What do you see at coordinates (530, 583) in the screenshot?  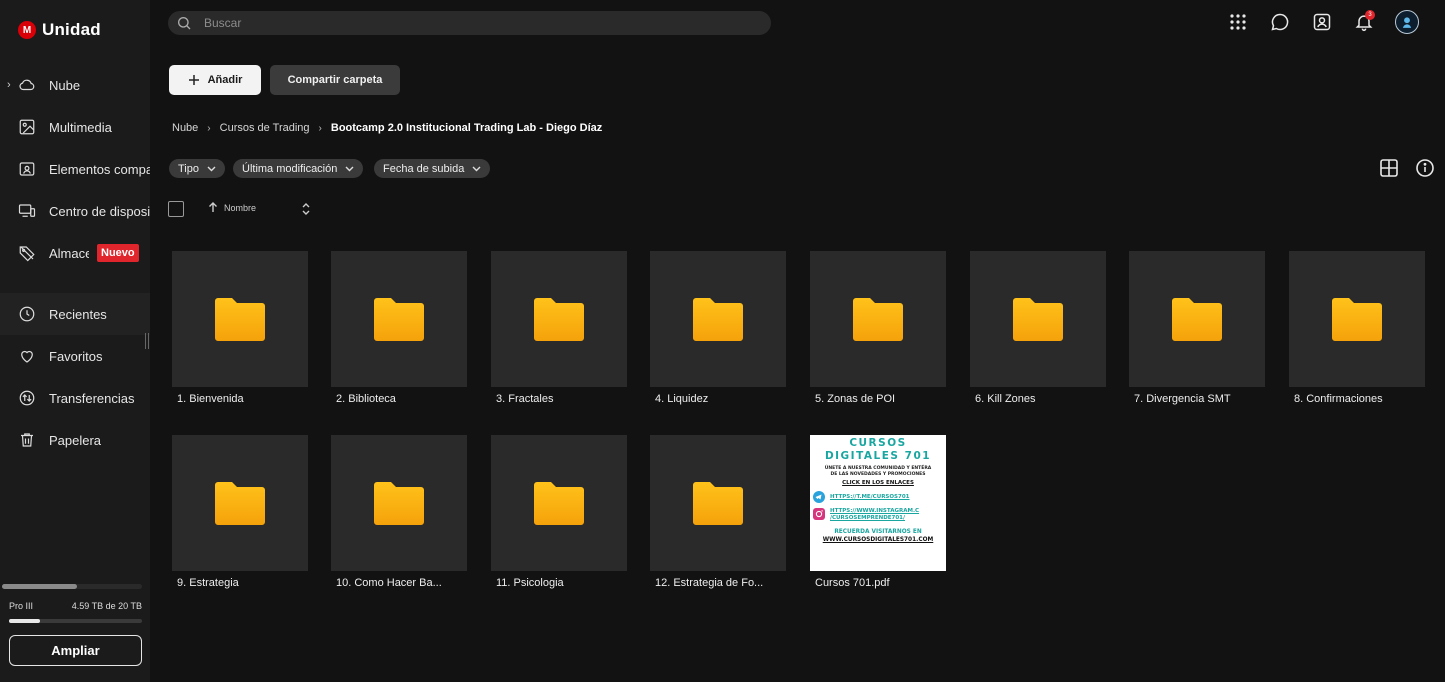 I see `folder-name: 11. Psicologia` at bounding box center [530, 583].